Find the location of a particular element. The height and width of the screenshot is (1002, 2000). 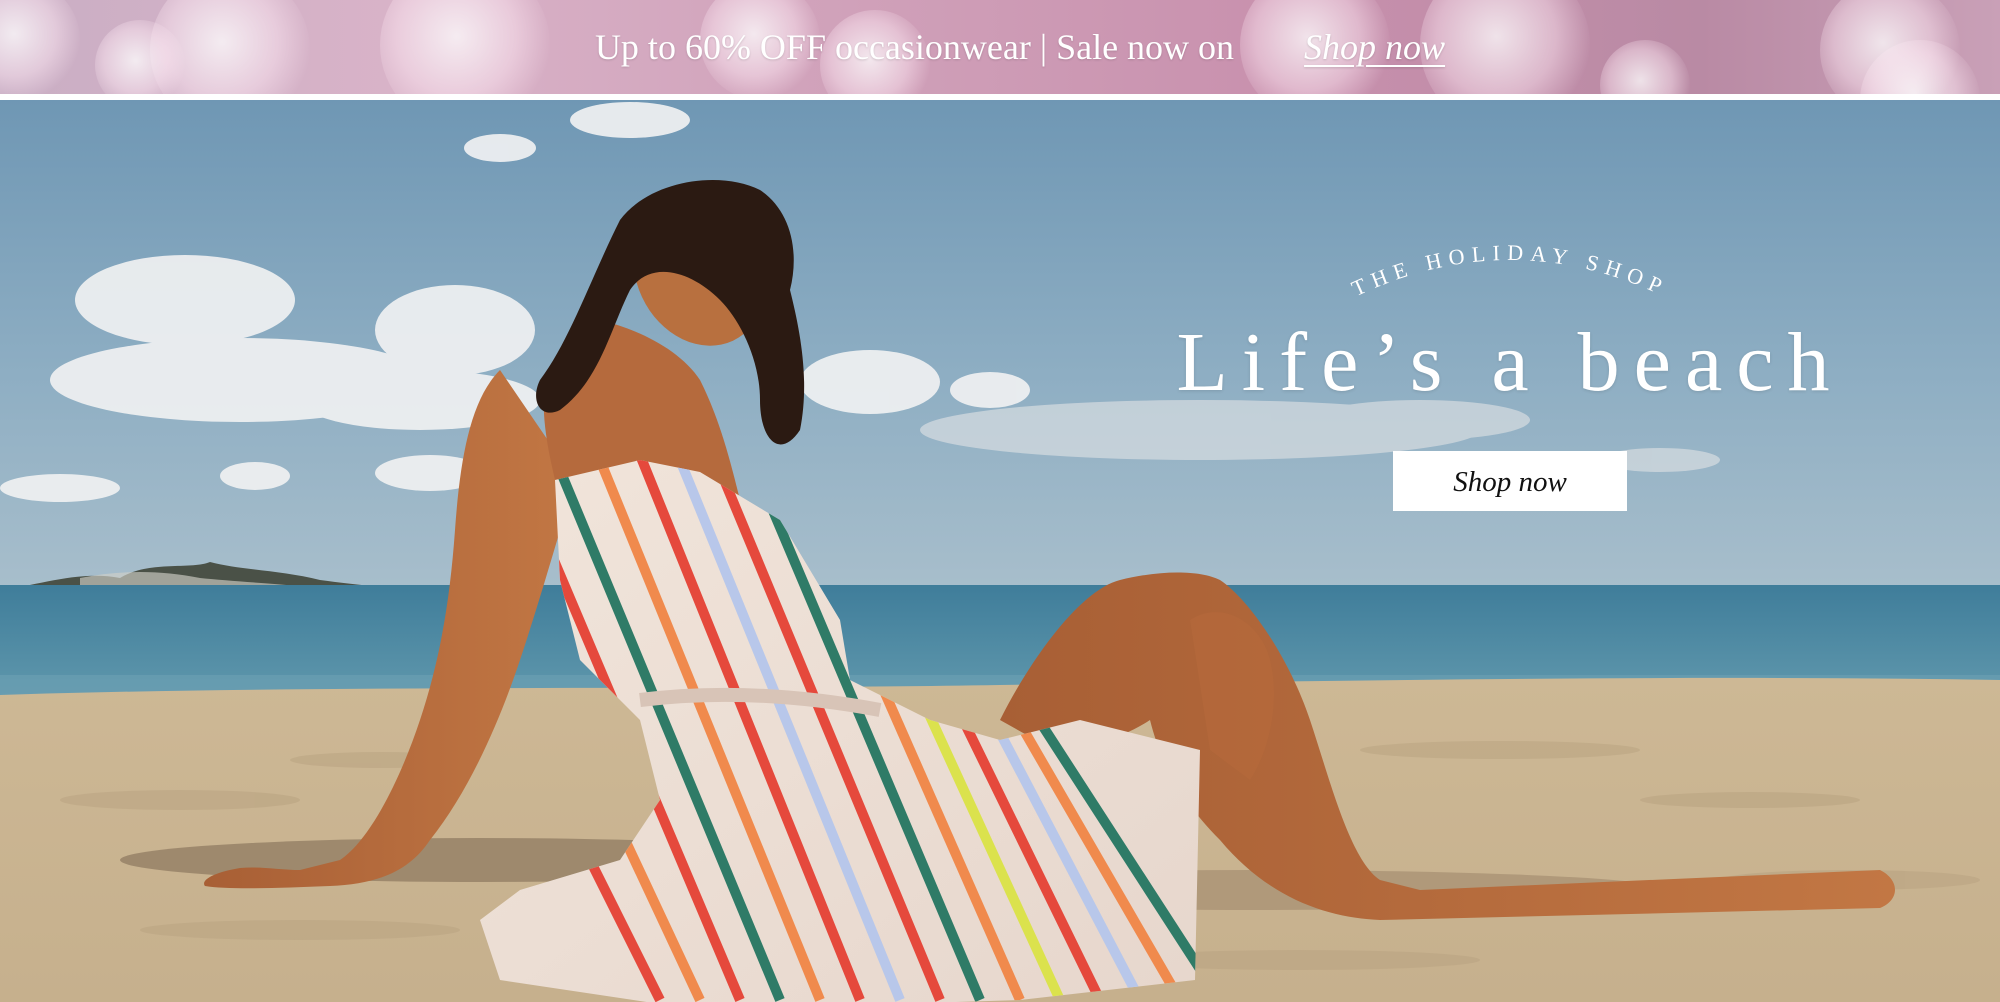

announcement-text: Up to 60% OFF occasionwear | Sale now on is located at coordinates (914, 47).